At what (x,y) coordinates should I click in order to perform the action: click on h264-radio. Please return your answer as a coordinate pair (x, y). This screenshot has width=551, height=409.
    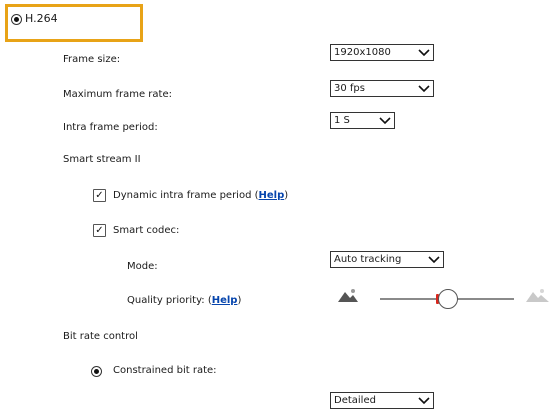
    Looking at the image, I should click on (16, 19).